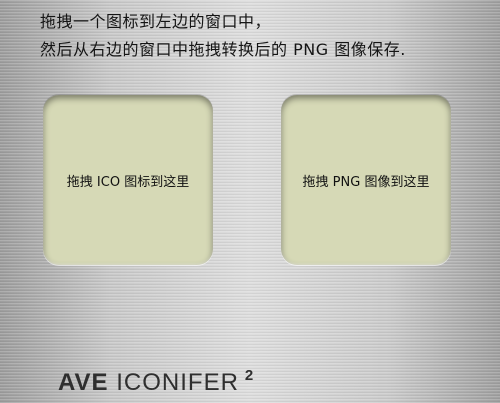  Describe the element at coordinates (177, 382) in the screenshot. I see `logo-product: ICONIFER` at that location.